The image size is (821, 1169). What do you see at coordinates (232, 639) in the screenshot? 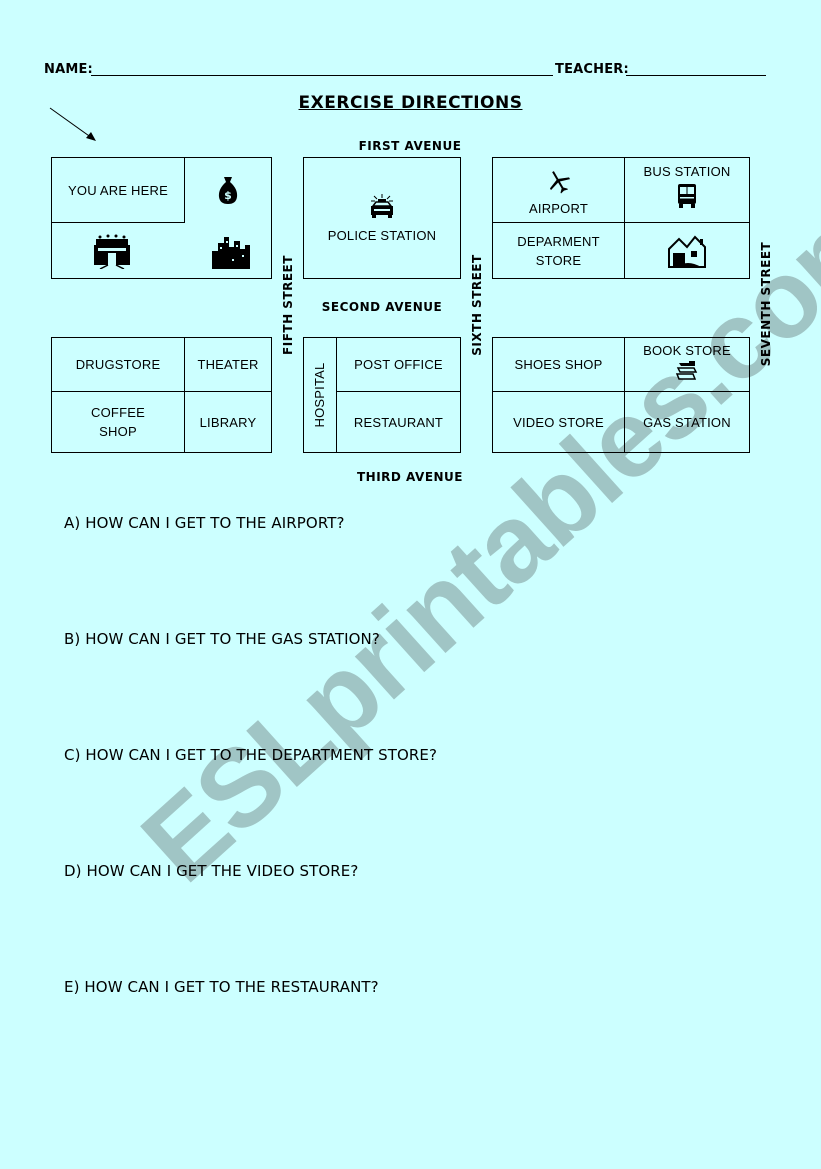
I see `question-text: HOW CAN I GET TO THE GAS STATION?` at bounding box center [232, 639].